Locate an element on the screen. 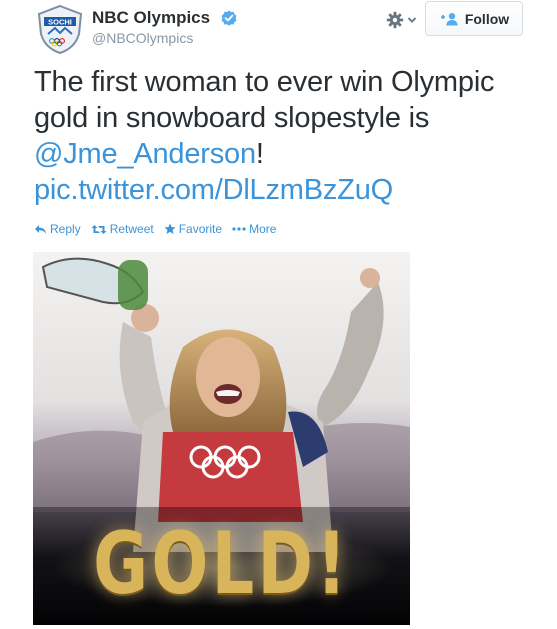 Image resolution: width=557 pixels, height=629 pixels. avatar-text: SOCHI is located at coordinates (60, 22).